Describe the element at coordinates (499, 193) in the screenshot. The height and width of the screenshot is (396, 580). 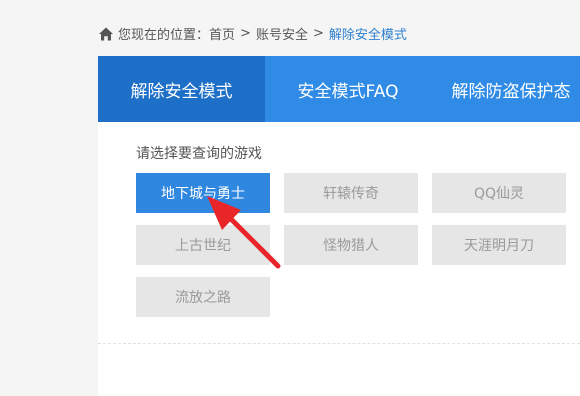
I see `game-button-qqxianling: QQ仙灵` at that location.